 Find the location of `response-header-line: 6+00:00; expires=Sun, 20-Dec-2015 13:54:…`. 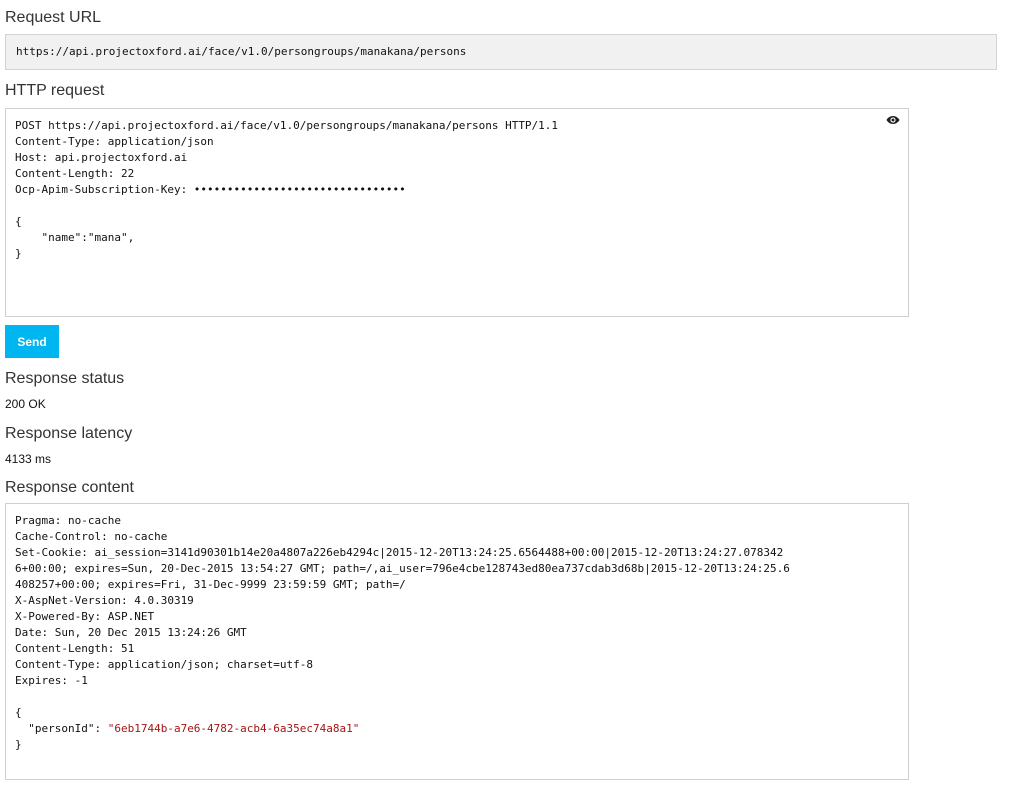

response-header-line: 6+00:00; expires=Sun, 20-Dec-2015 13:54:… is located at coordinates (402, 568).